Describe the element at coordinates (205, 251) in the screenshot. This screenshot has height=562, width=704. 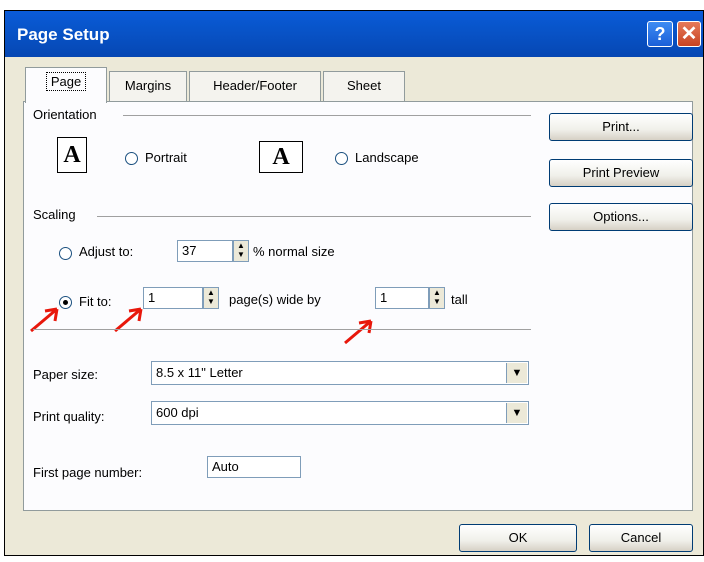
I see `adjust-to-input: 37` at that location.